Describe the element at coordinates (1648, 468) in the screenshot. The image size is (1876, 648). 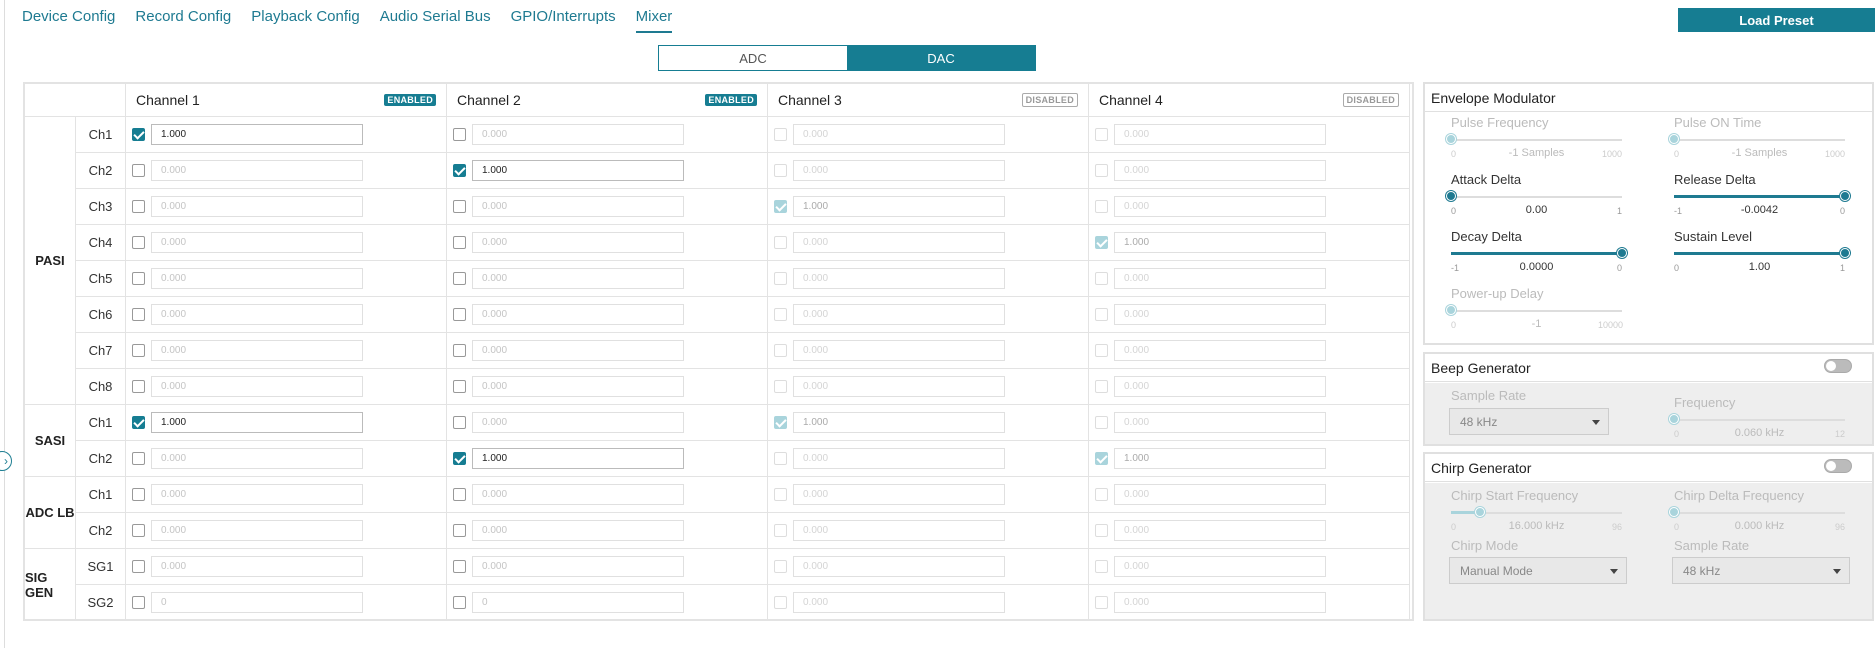
I see `chirp-generator-title: Chirp Generator` at that location.